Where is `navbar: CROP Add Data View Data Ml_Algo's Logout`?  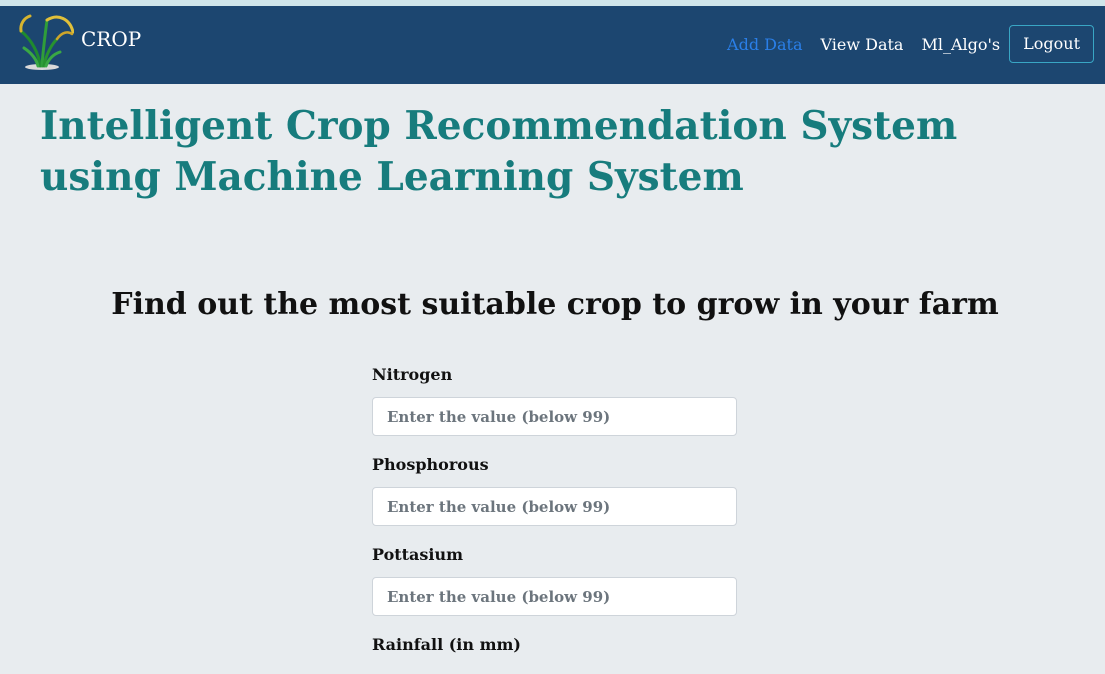 navbar: CROP Add Data View Data Ml_Algo's Logout is located at coordinates (552, 45).